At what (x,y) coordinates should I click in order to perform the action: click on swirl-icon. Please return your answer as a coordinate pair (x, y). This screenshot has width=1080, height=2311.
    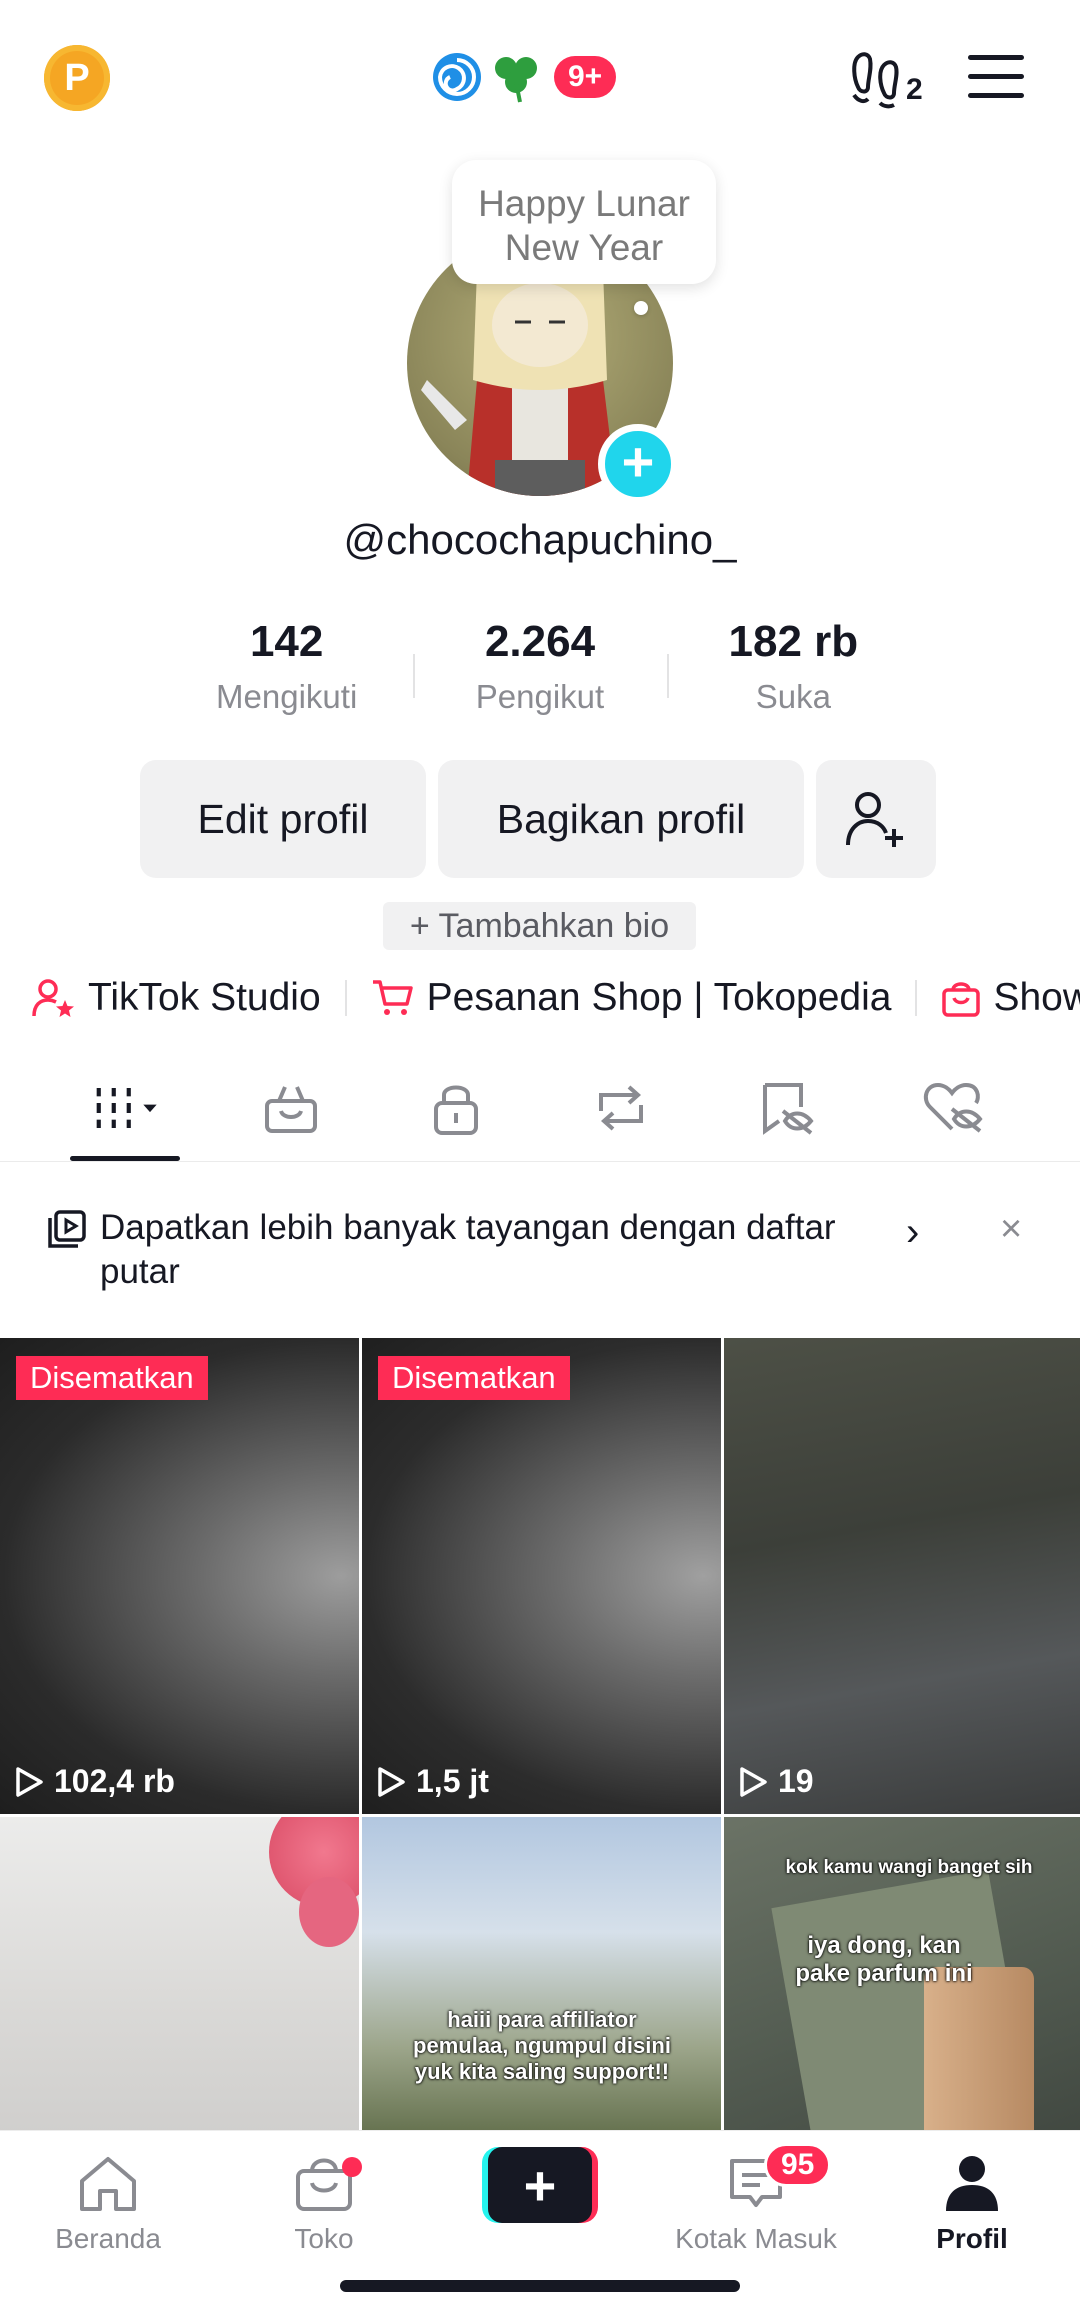
    Looking at the image, I should click on (457, 77).